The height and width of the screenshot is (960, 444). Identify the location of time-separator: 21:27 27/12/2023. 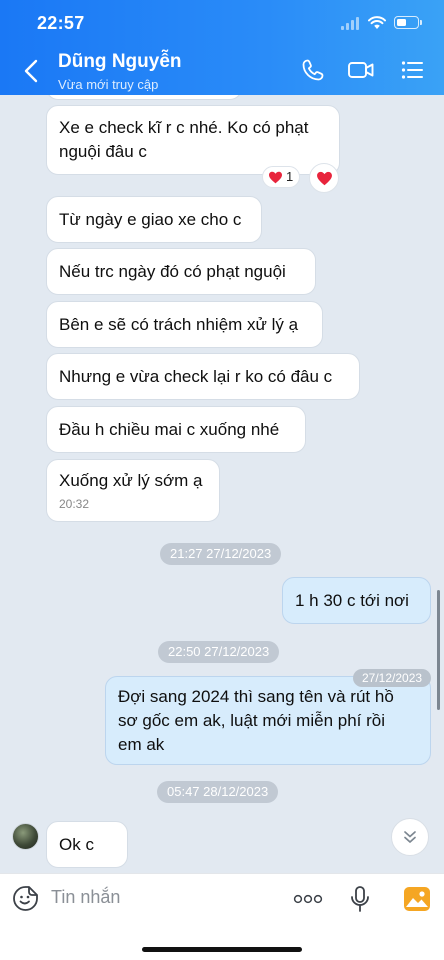
(221, 554).